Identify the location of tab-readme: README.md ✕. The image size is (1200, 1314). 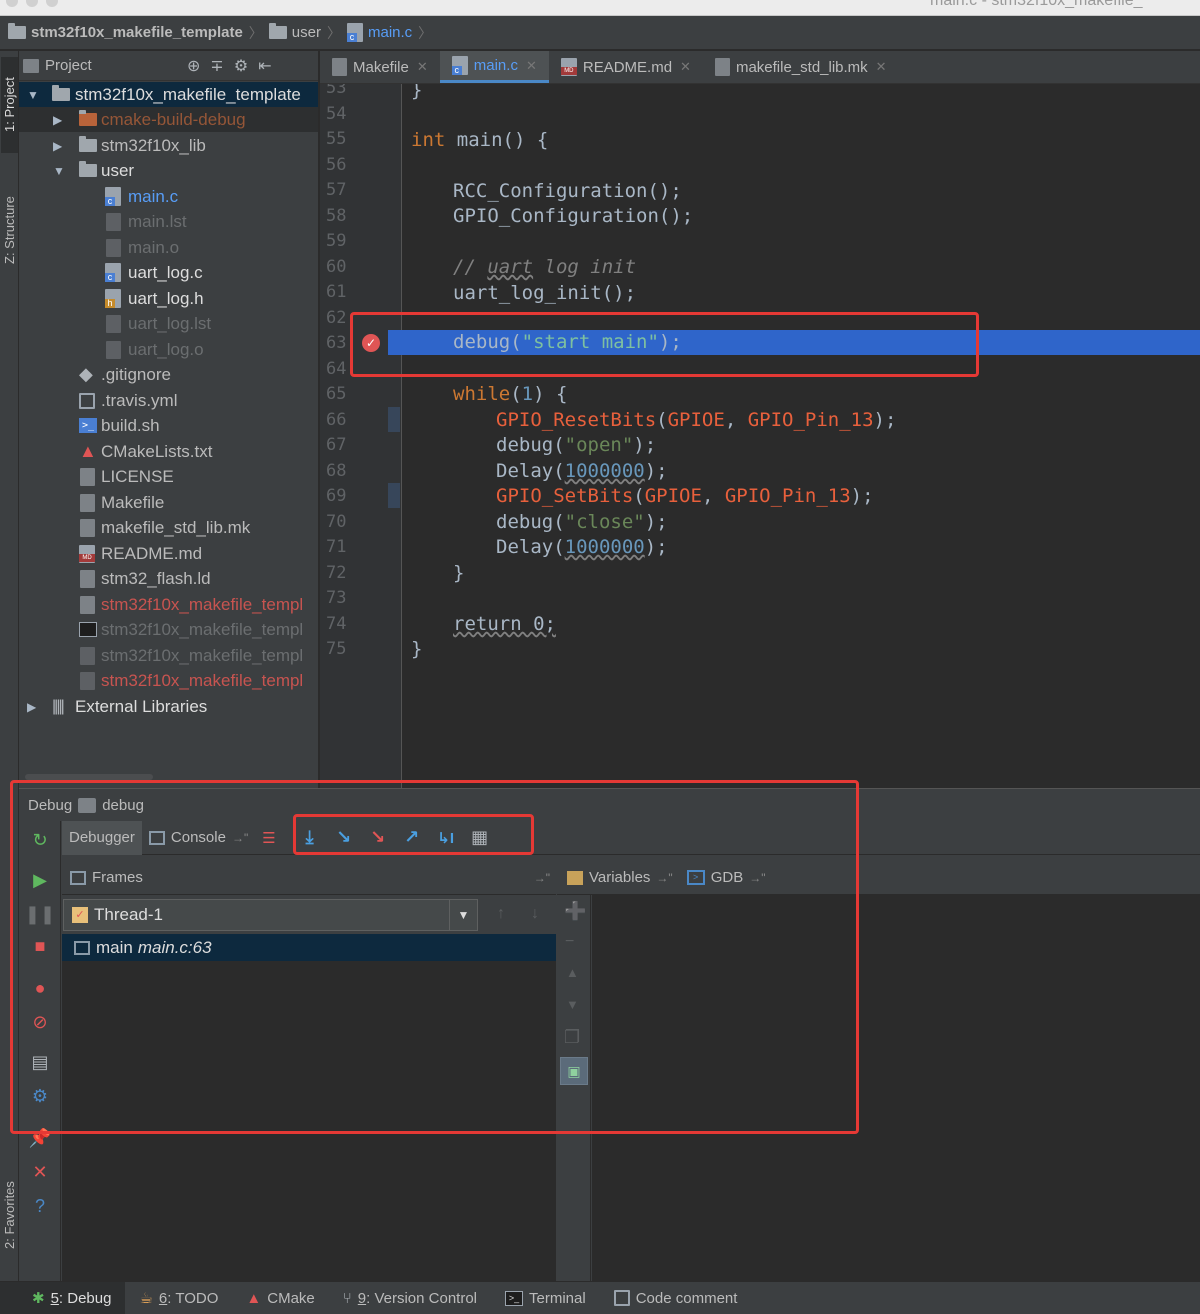
(626, 67).